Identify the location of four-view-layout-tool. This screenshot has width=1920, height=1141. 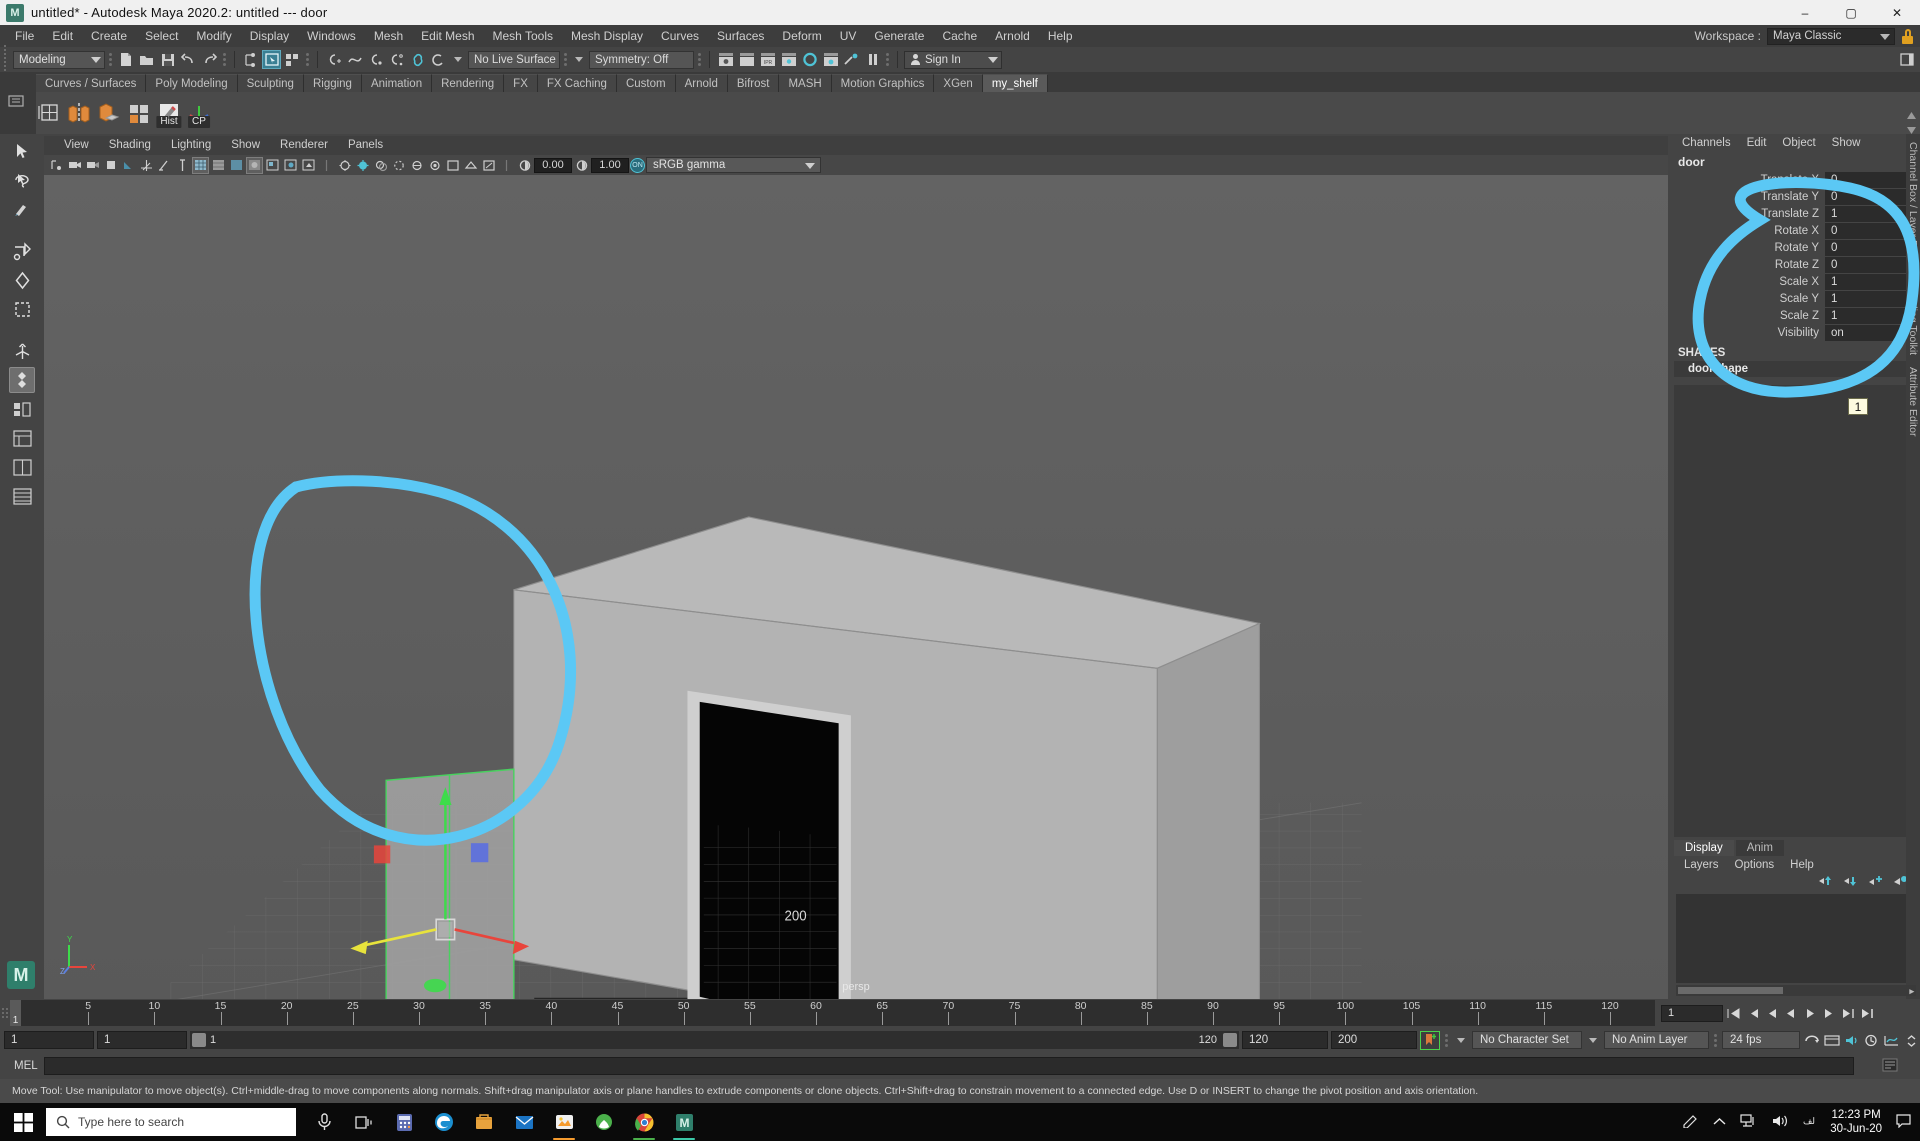
(22, 496).